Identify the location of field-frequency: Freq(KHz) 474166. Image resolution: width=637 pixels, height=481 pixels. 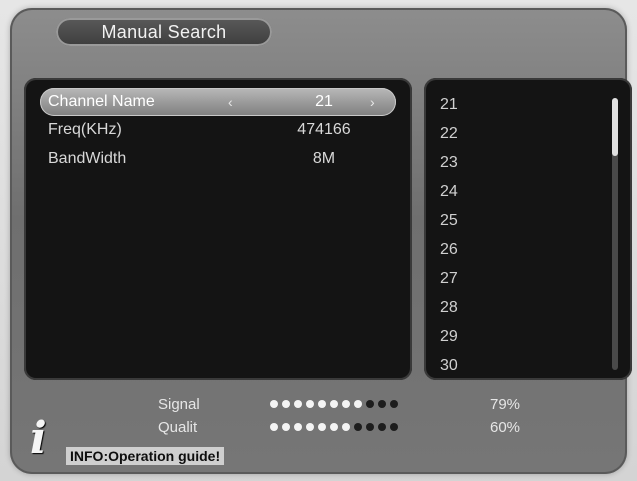
(218, 130).